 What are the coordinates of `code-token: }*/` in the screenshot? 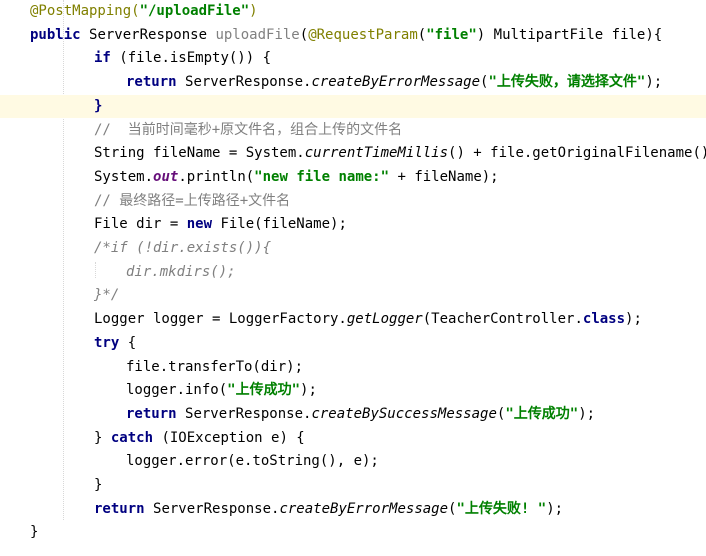 It's located at (107, 295).